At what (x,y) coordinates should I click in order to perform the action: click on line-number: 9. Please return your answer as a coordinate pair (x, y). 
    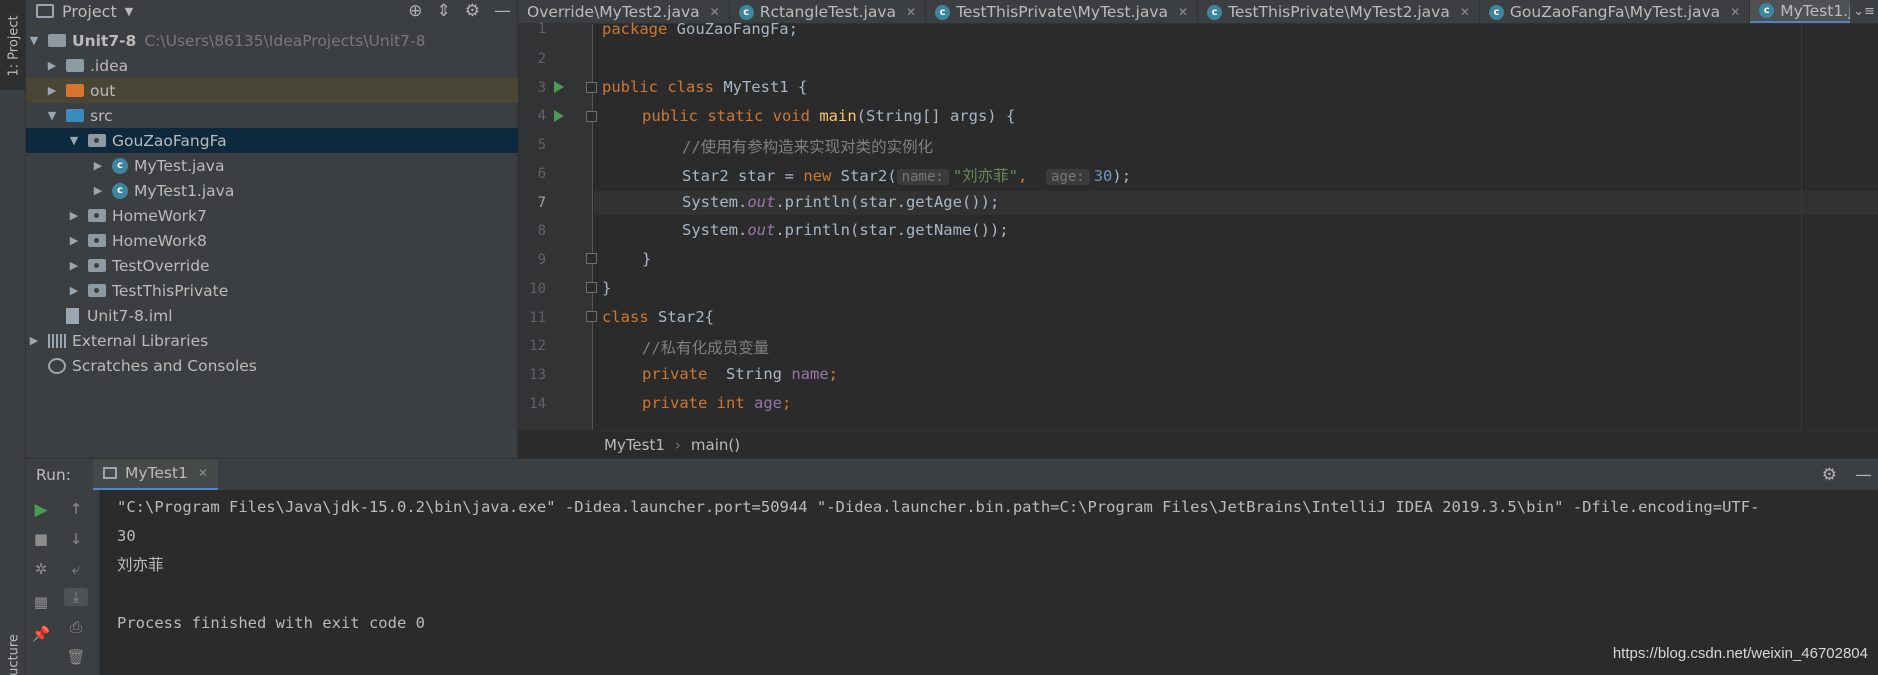
    Looking at the image, I should click on (541, 260).